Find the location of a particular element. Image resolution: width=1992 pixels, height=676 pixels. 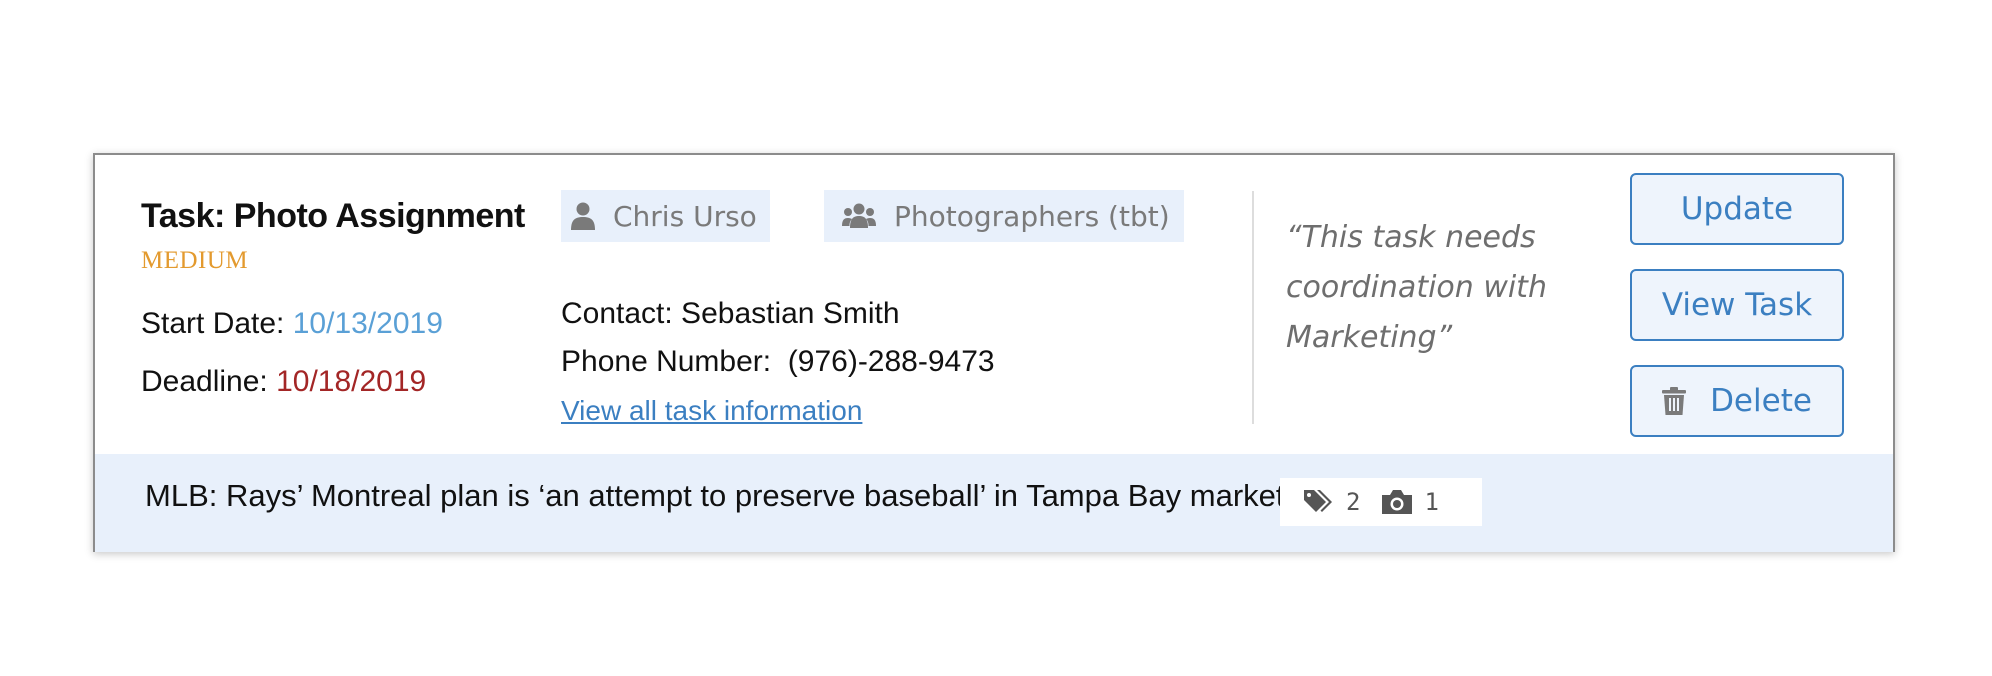

user-icon is located at coordinates (583, 216).